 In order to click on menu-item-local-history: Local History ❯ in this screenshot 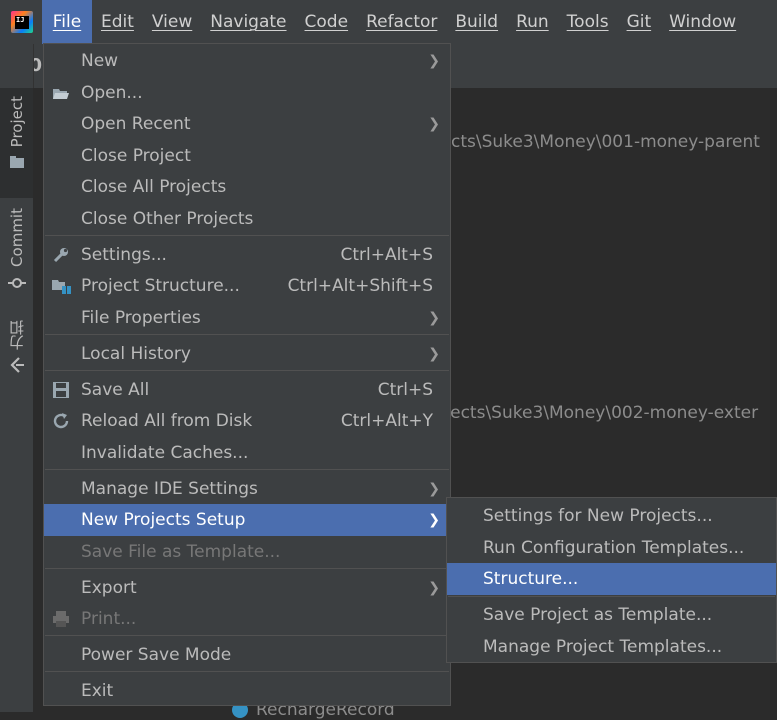, I will do `click(247, 354)`.